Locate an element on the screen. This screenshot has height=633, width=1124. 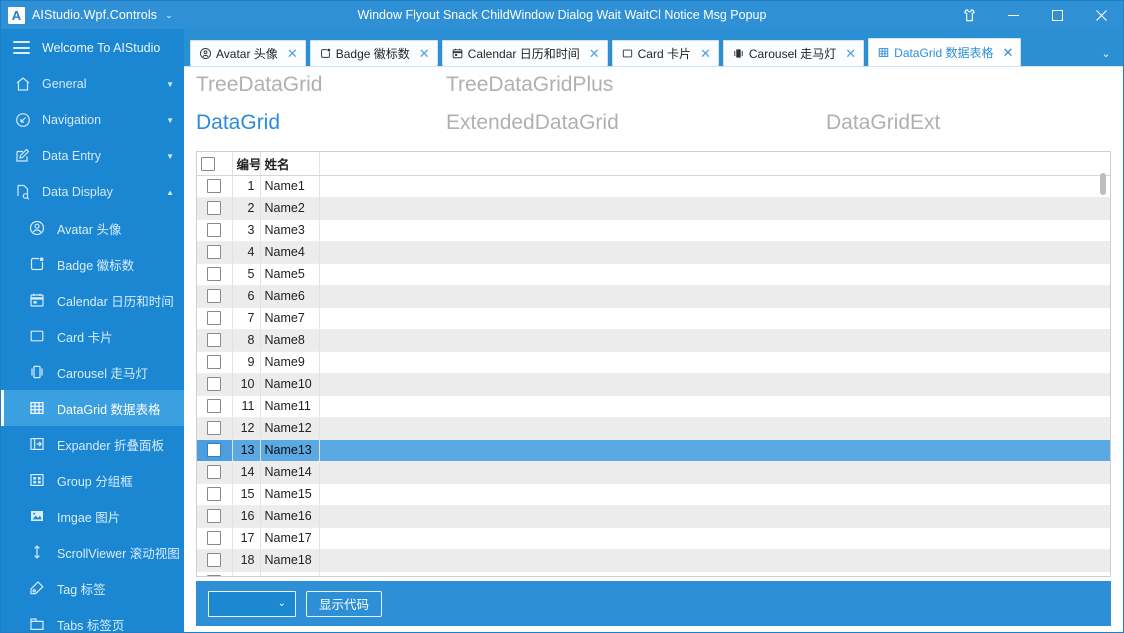
link-extendeddatagrid: ExtendedDataGrid is located at coordinates (636, 123).